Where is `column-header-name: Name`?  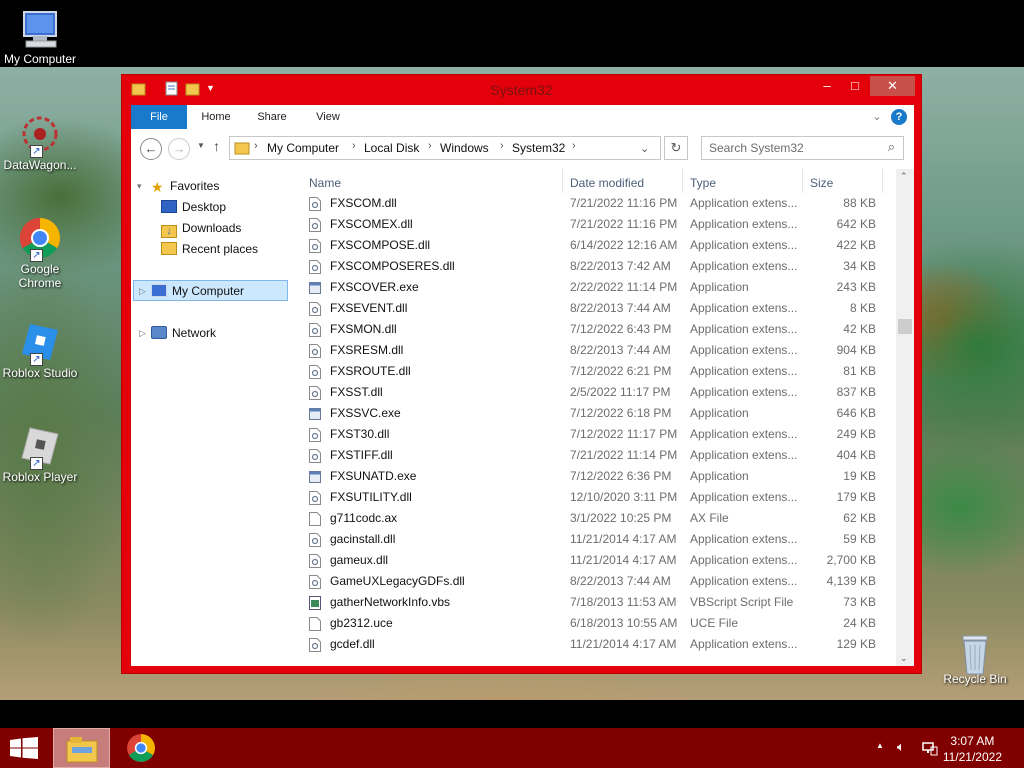
column-header-name: Name is located at coordinates (325, 183).